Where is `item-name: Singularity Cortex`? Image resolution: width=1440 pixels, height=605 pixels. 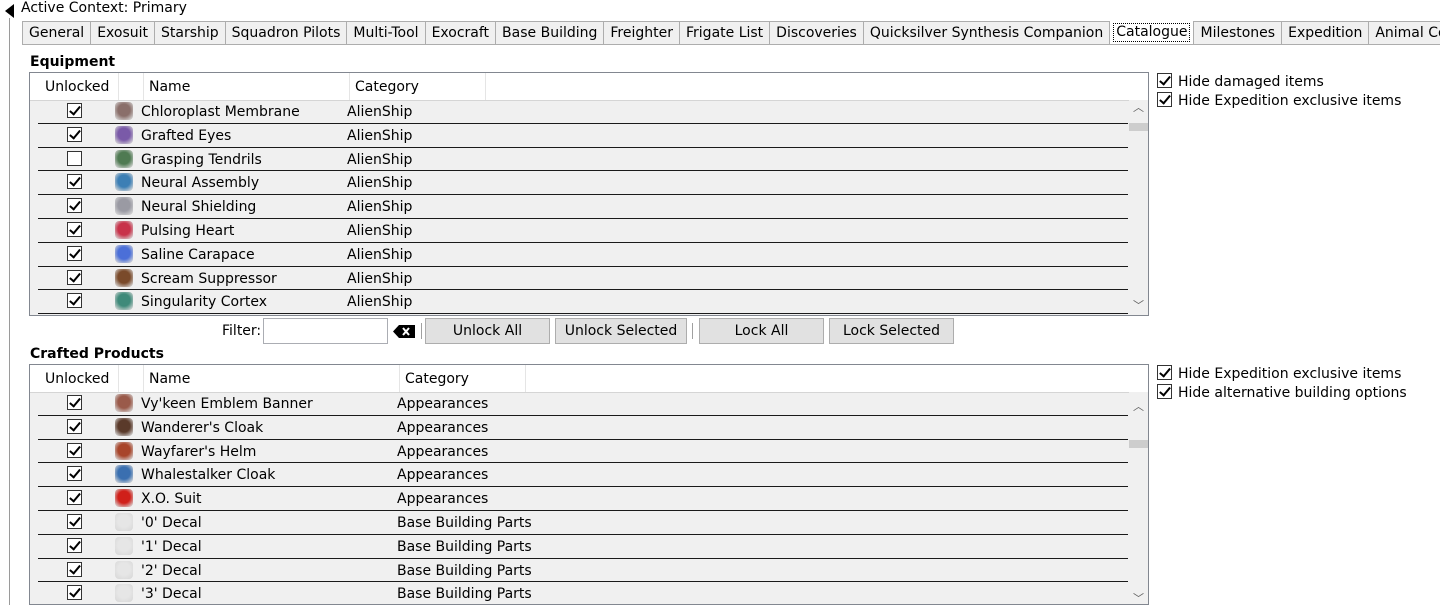
item-name: Singularity Cortex is located at coordinates (204, 302).